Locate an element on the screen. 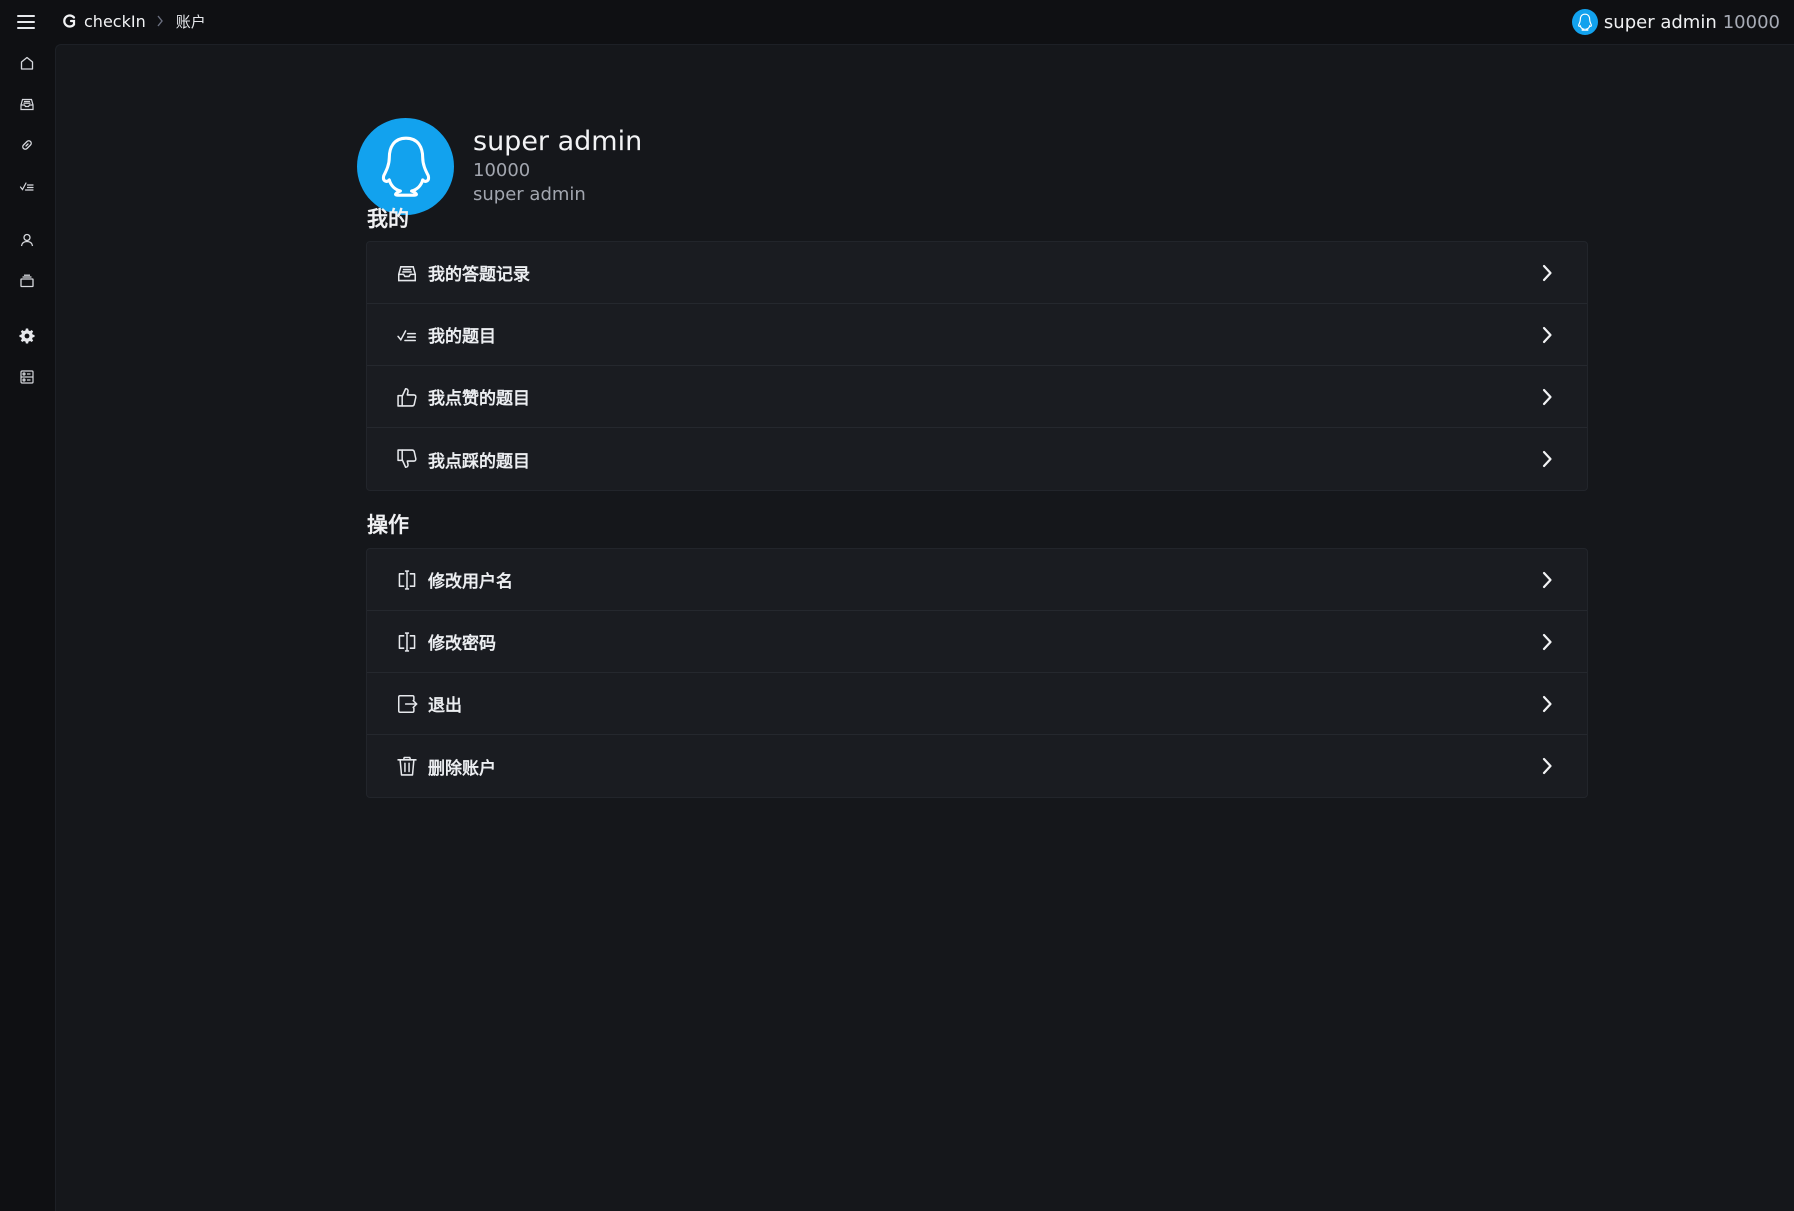 This screenshot has width=1794, height=1211. list-item-label: 我的题目 is located at coordinates (462, 337).